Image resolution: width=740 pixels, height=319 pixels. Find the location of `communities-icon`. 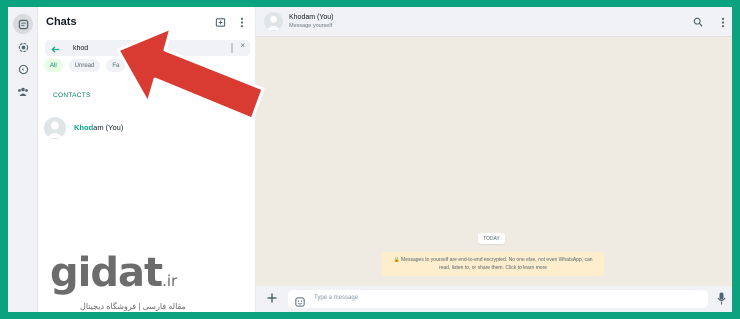

communities-icon is located at coordinates (23, 91).